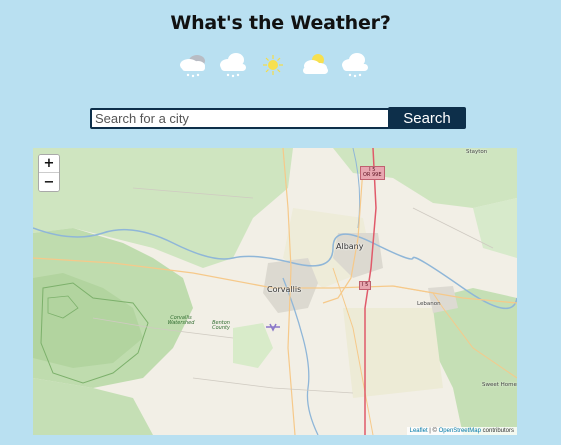 The height and width of the screenshot is (445, 561). I want to click on city-corvallis: Corvallis, so click(284, 289).